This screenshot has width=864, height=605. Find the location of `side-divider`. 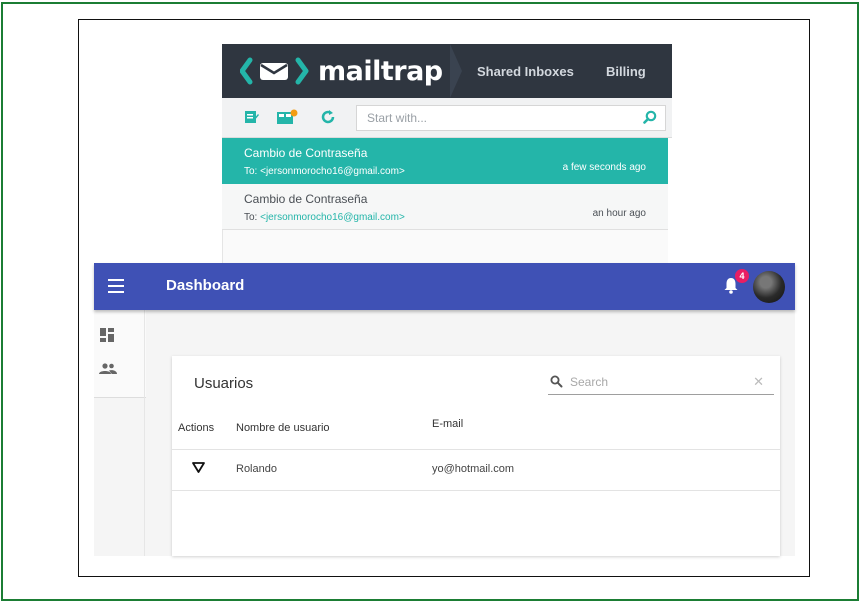

side-divider is located at coordinates (144, 433).